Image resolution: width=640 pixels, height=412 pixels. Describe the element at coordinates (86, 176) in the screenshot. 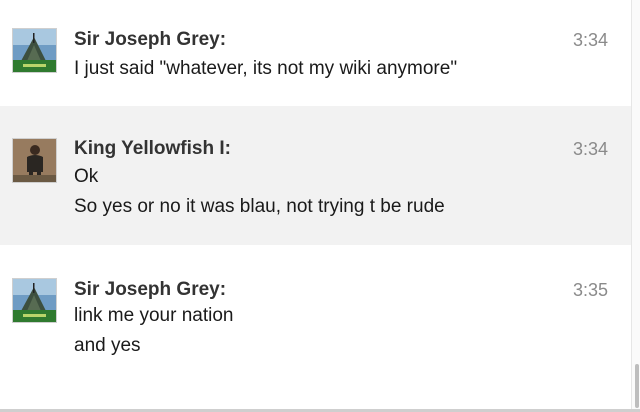

I see `message-line: Ok` at that location.